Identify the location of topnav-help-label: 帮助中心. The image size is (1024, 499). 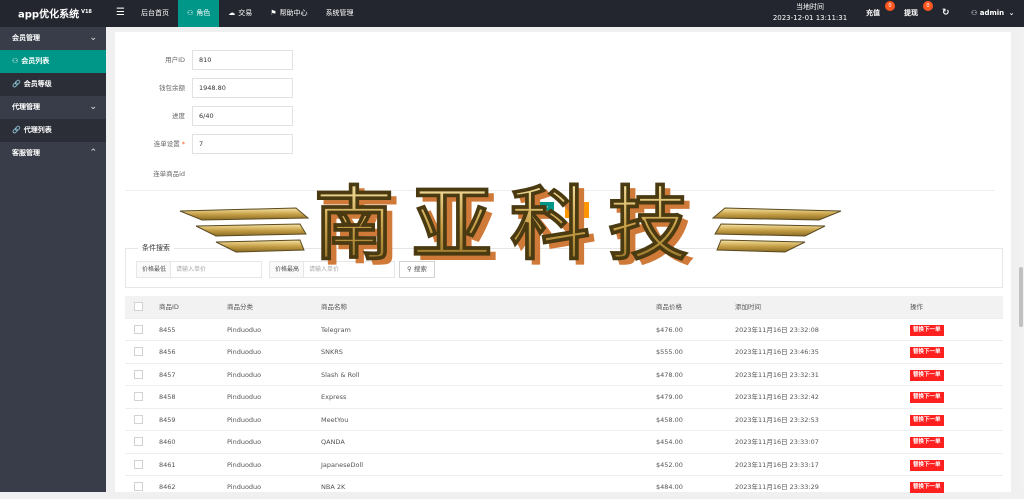
(293, 13).